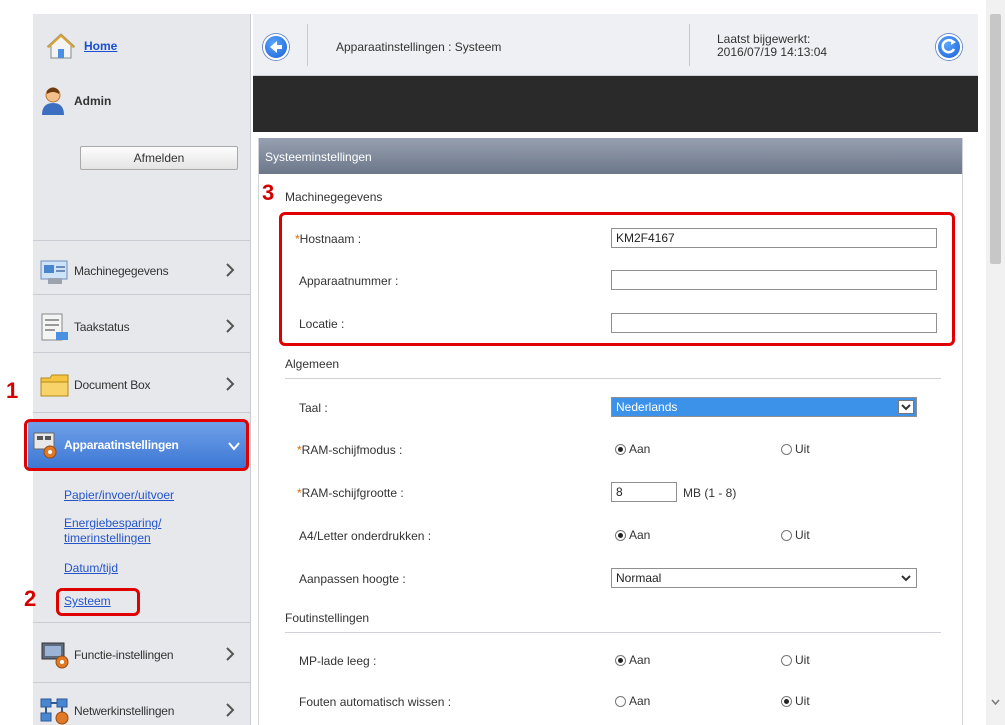 This screenshot has width=1005, height=725. What do you see at coordinates (313, 408) in the screenshot?
I see `language-label: Taal :` at bounding box center [313, 408].